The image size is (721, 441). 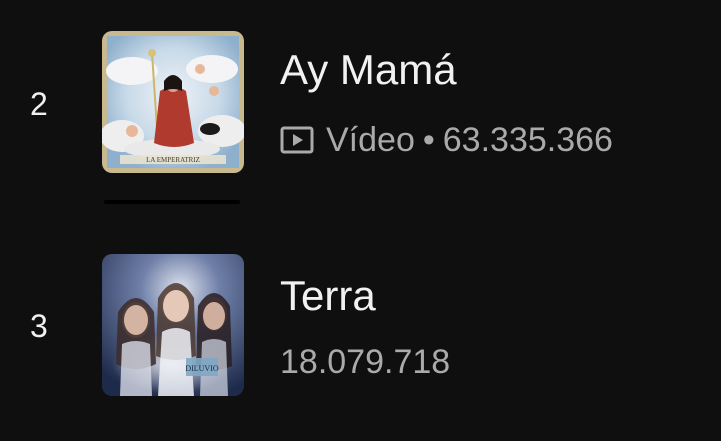 What do you see at coordinates (39, 326) in the screenshot?
I see `rank-number: 3` at bounding box center [39, 326].